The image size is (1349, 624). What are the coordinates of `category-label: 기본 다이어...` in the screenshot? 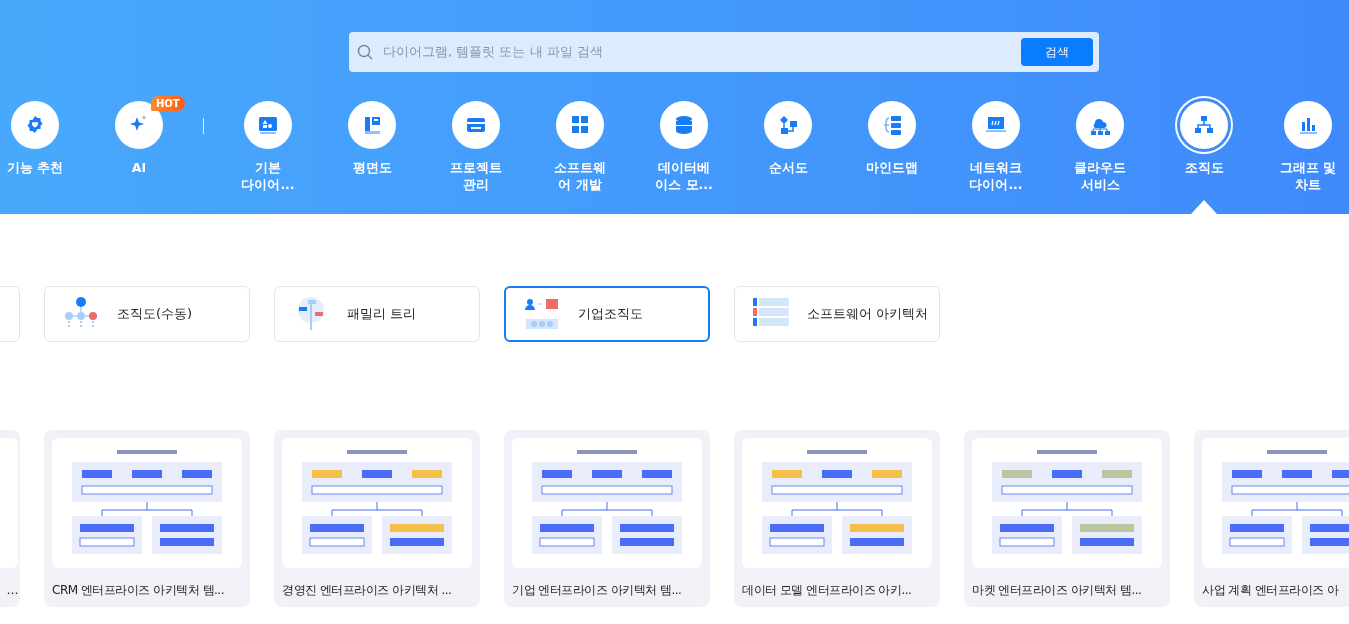 It's located at (268, 176).